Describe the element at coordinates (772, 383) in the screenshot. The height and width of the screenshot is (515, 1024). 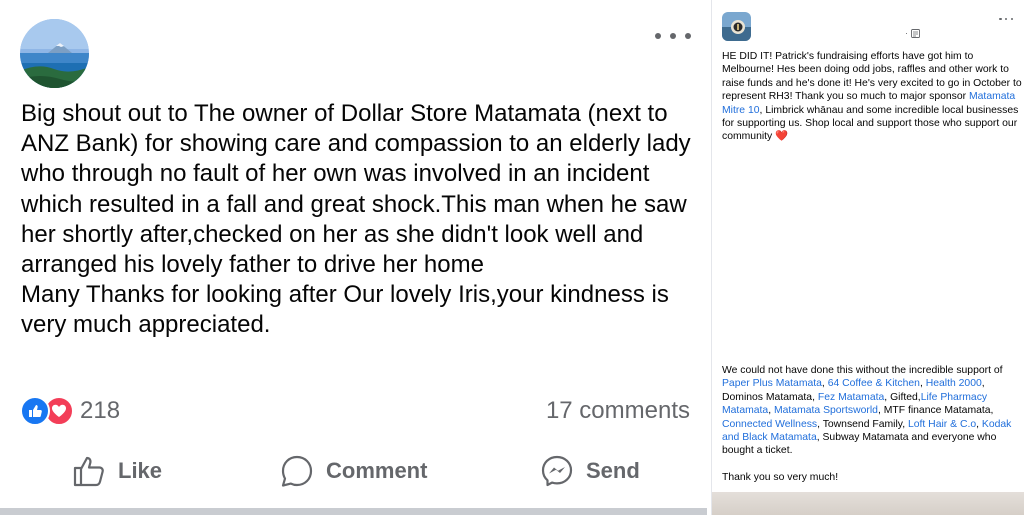
I see `tagged-page-link: Paper Plus Matamata` at that location.